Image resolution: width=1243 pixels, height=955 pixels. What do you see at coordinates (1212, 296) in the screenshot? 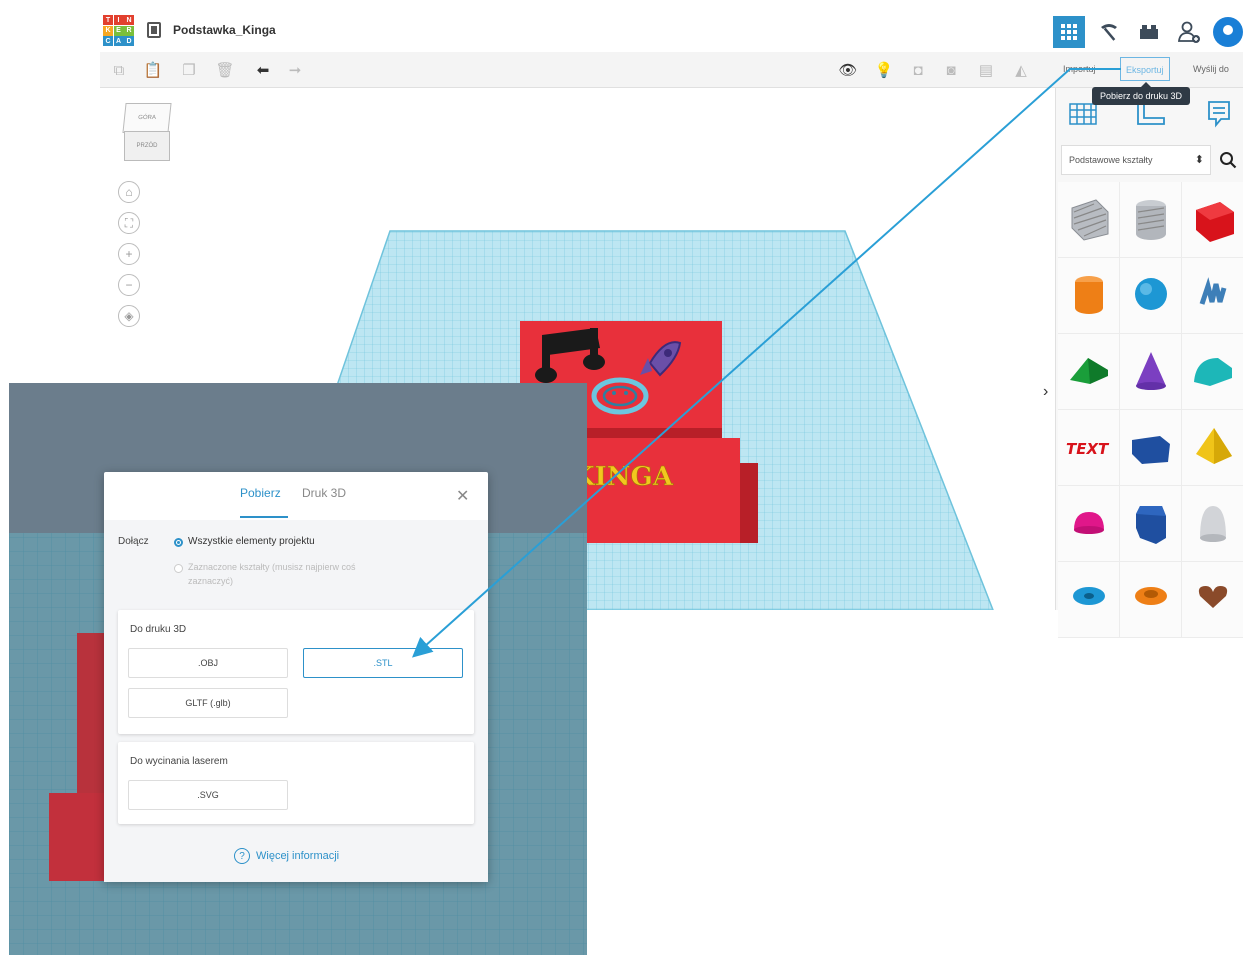
I see `shape-scribble` at bounding box center [1212, 296].